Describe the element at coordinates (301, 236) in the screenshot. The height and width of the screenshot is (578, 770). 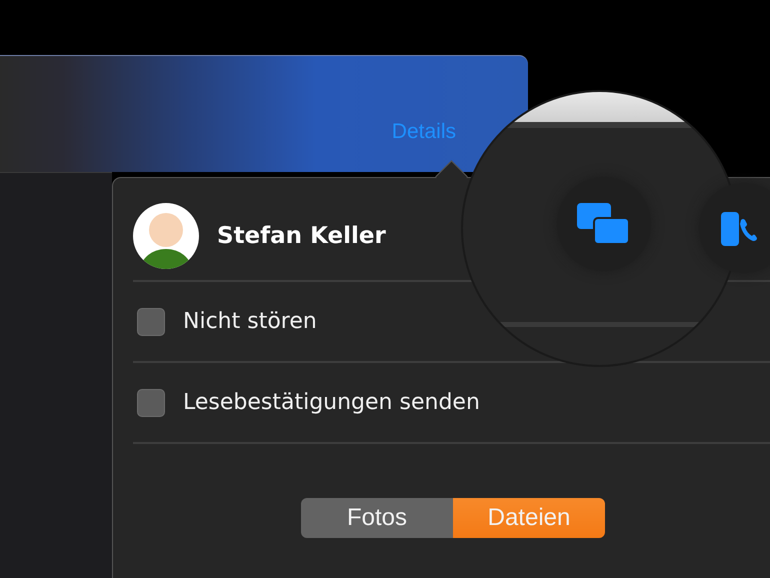
I see `contact-name: Stefan Keller` at that location.